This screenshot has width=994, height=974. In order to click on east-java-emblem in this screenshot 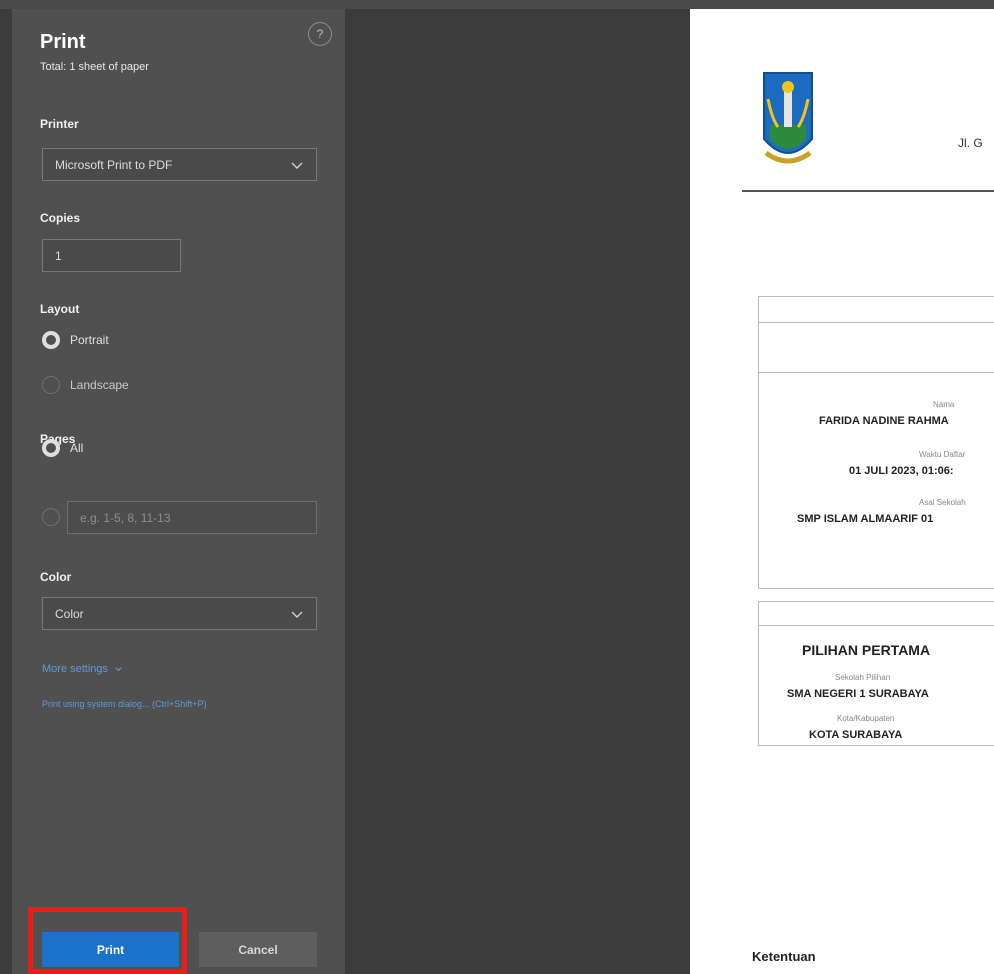, I will do `click(788, 118)`.